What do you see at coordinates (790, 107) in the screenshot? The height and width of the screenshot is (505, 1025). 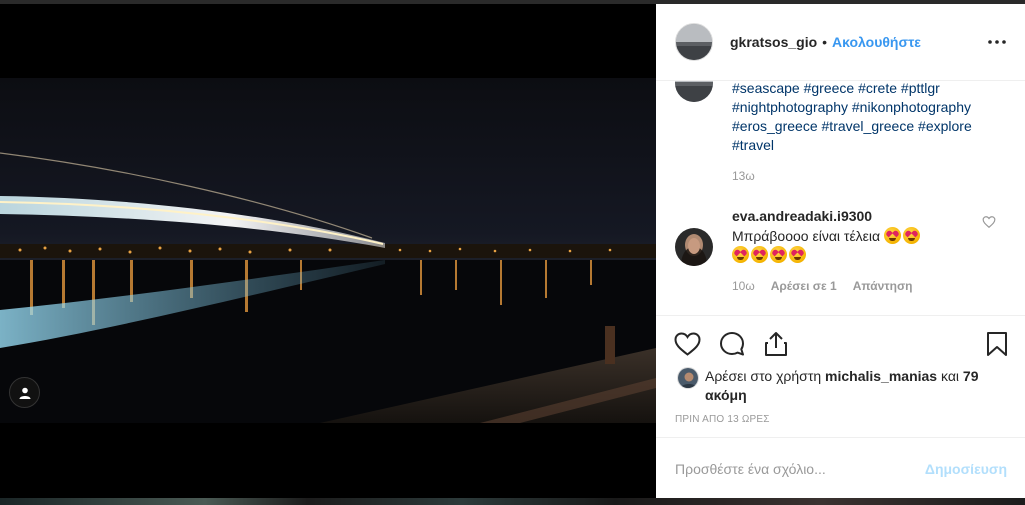 I see `hashtag: #nightphotography` at bounding box center [790, 107].